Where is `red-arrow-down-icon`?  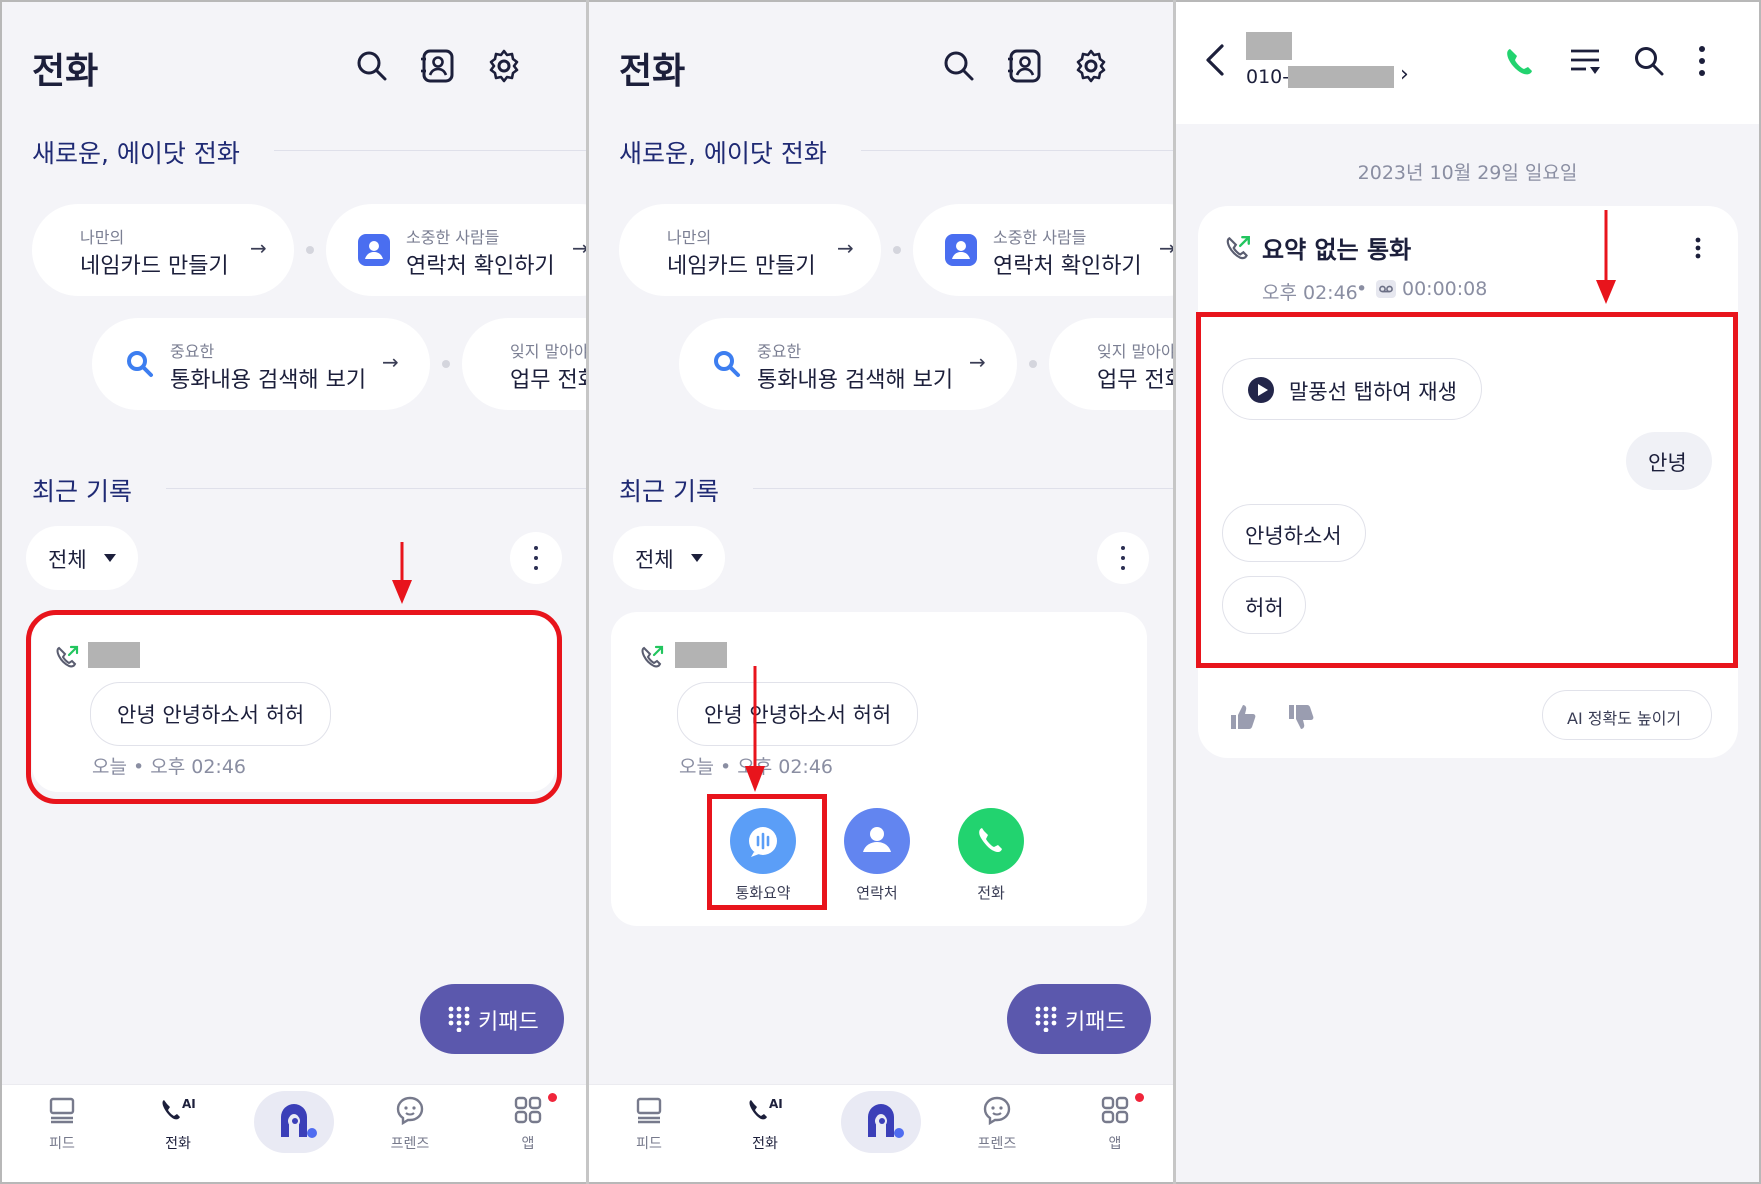
red-arrow-down-icon is located at coordinates (402, 573).